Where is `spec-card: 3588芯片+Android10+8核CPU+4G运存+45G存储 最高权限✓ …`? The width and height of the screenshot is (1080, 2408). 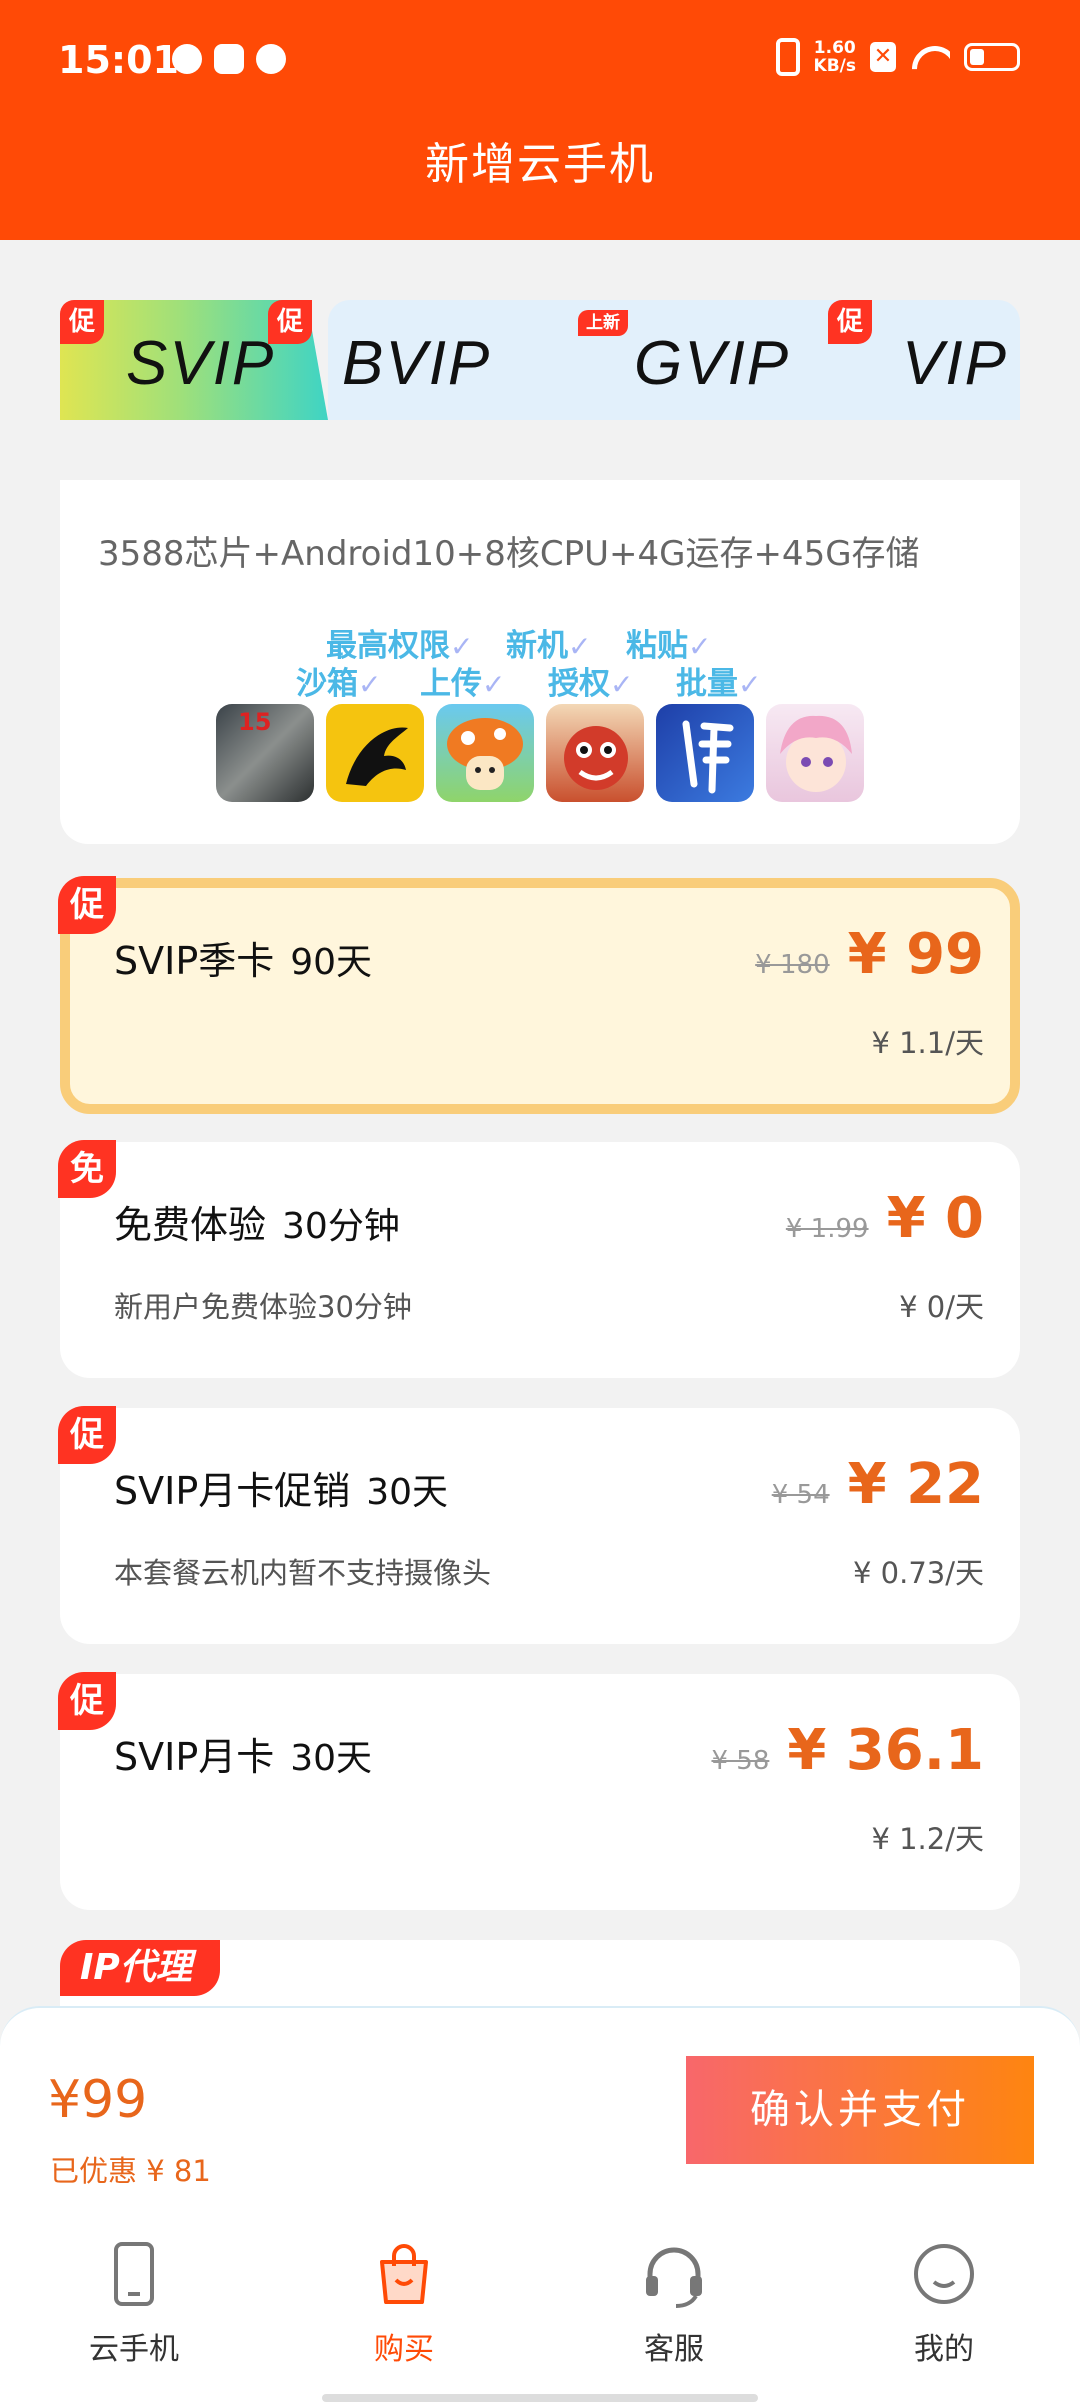 spec-card: 3588芯片+Android10+8核CPU+4G运存+45G存储 最高权限✓ … is located at coordinates (540, 662).